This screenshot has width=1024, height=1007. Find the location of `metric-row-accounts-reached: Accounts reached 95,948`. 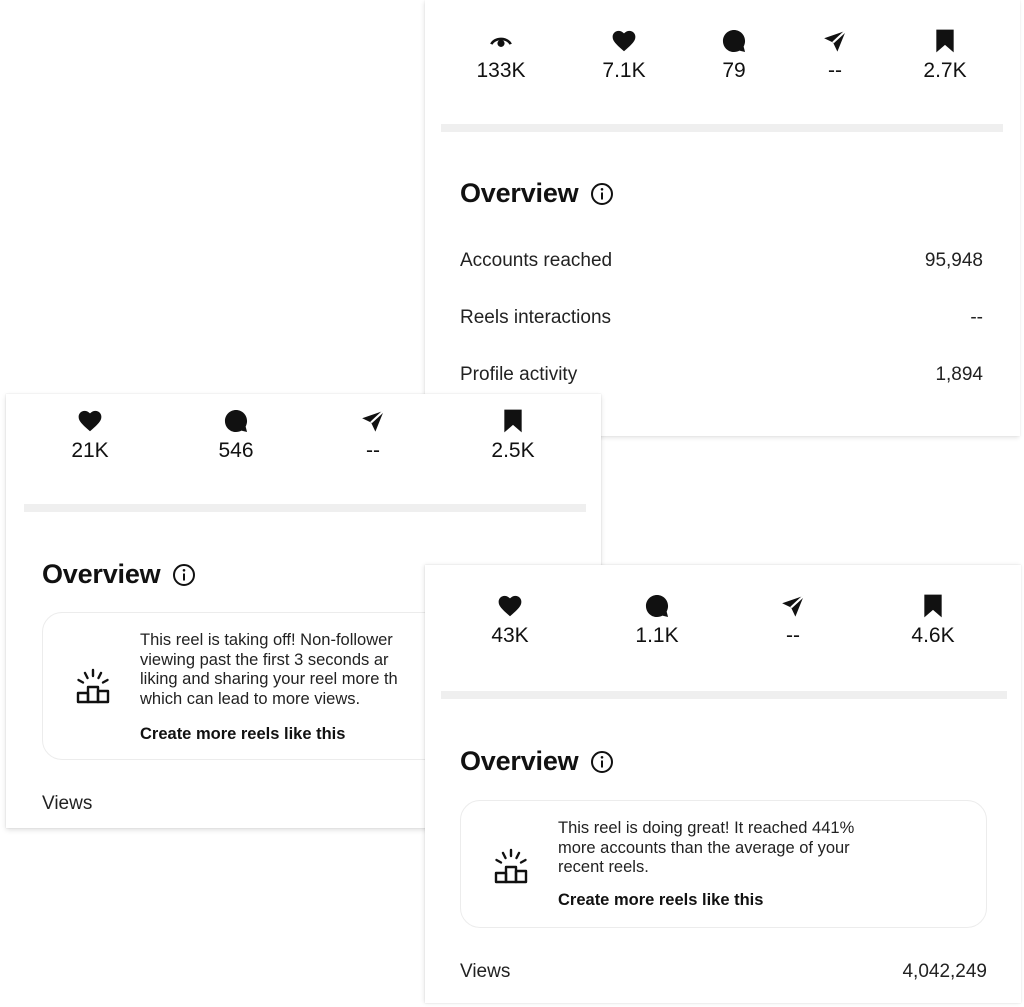

metric-row-accounts-reached: Accounts reached 95,948 is located at coordinates (721, 261).